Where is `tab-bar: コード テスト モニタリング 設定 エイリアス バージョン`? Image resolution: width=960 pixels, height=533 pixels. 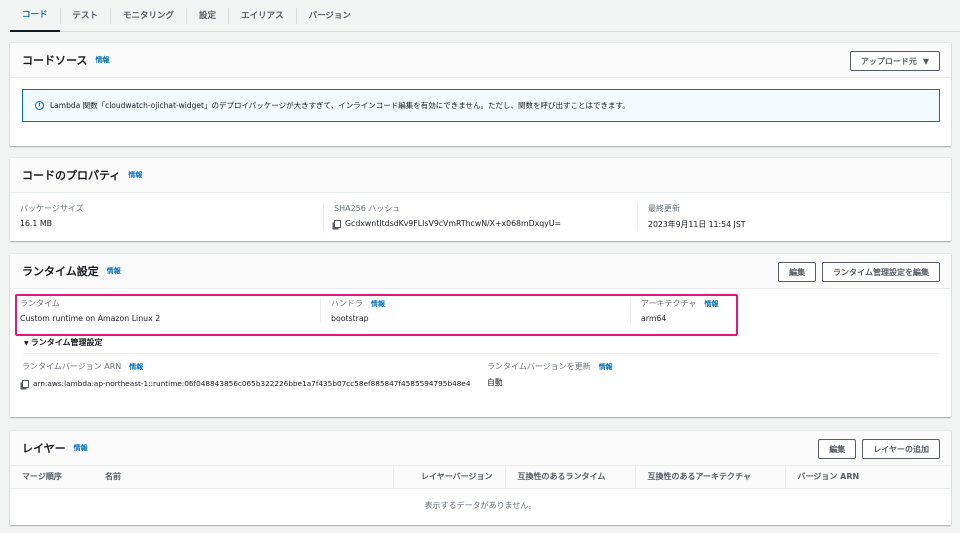 tab-bar: コード テスト モニタリング 設定 エイリアス バージョン is located at coordinates (485, 16).